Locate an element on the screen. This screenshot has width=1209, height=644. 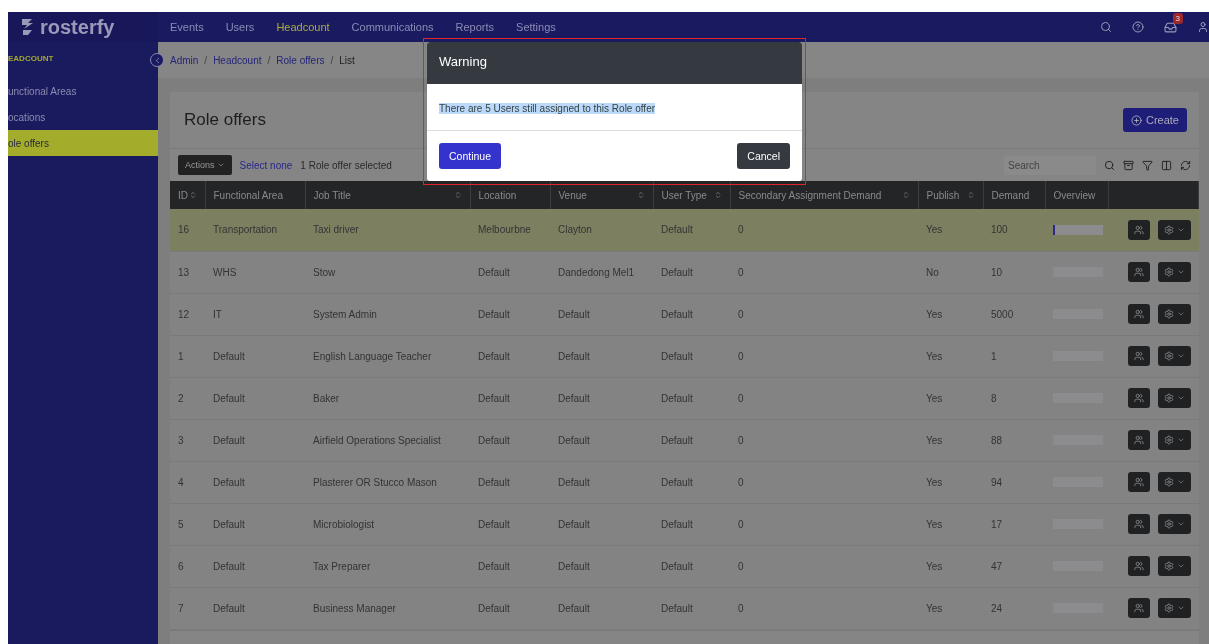
breadcrumb-link: Role offers is located at coordinates (300, 60).